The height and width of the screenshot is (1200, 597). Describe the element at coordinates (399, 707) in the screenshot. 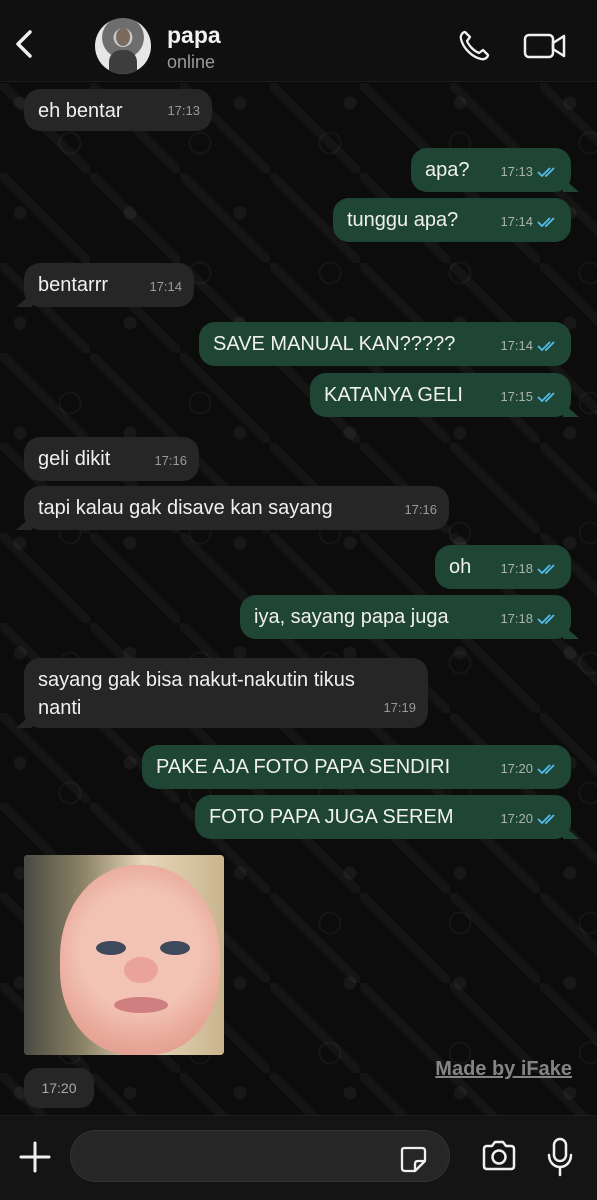

I see `message-time: 17:19` at that location.